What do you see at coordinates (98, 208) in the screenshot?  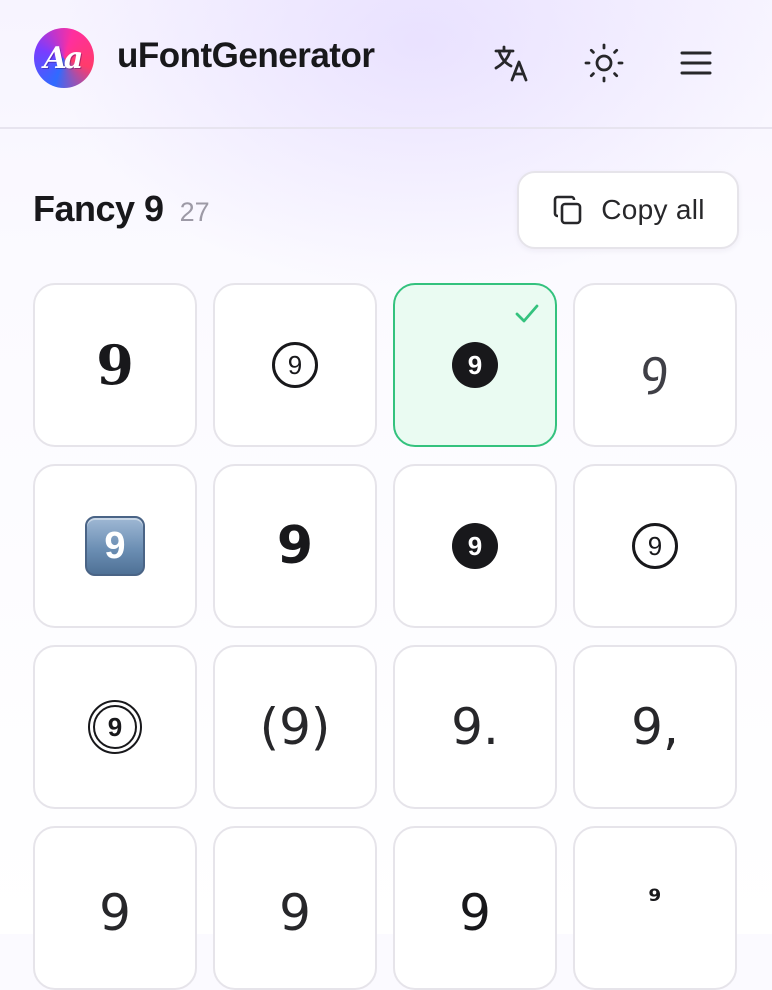 I see `page-title: Fancy 9` at bounding box center [98, 208].